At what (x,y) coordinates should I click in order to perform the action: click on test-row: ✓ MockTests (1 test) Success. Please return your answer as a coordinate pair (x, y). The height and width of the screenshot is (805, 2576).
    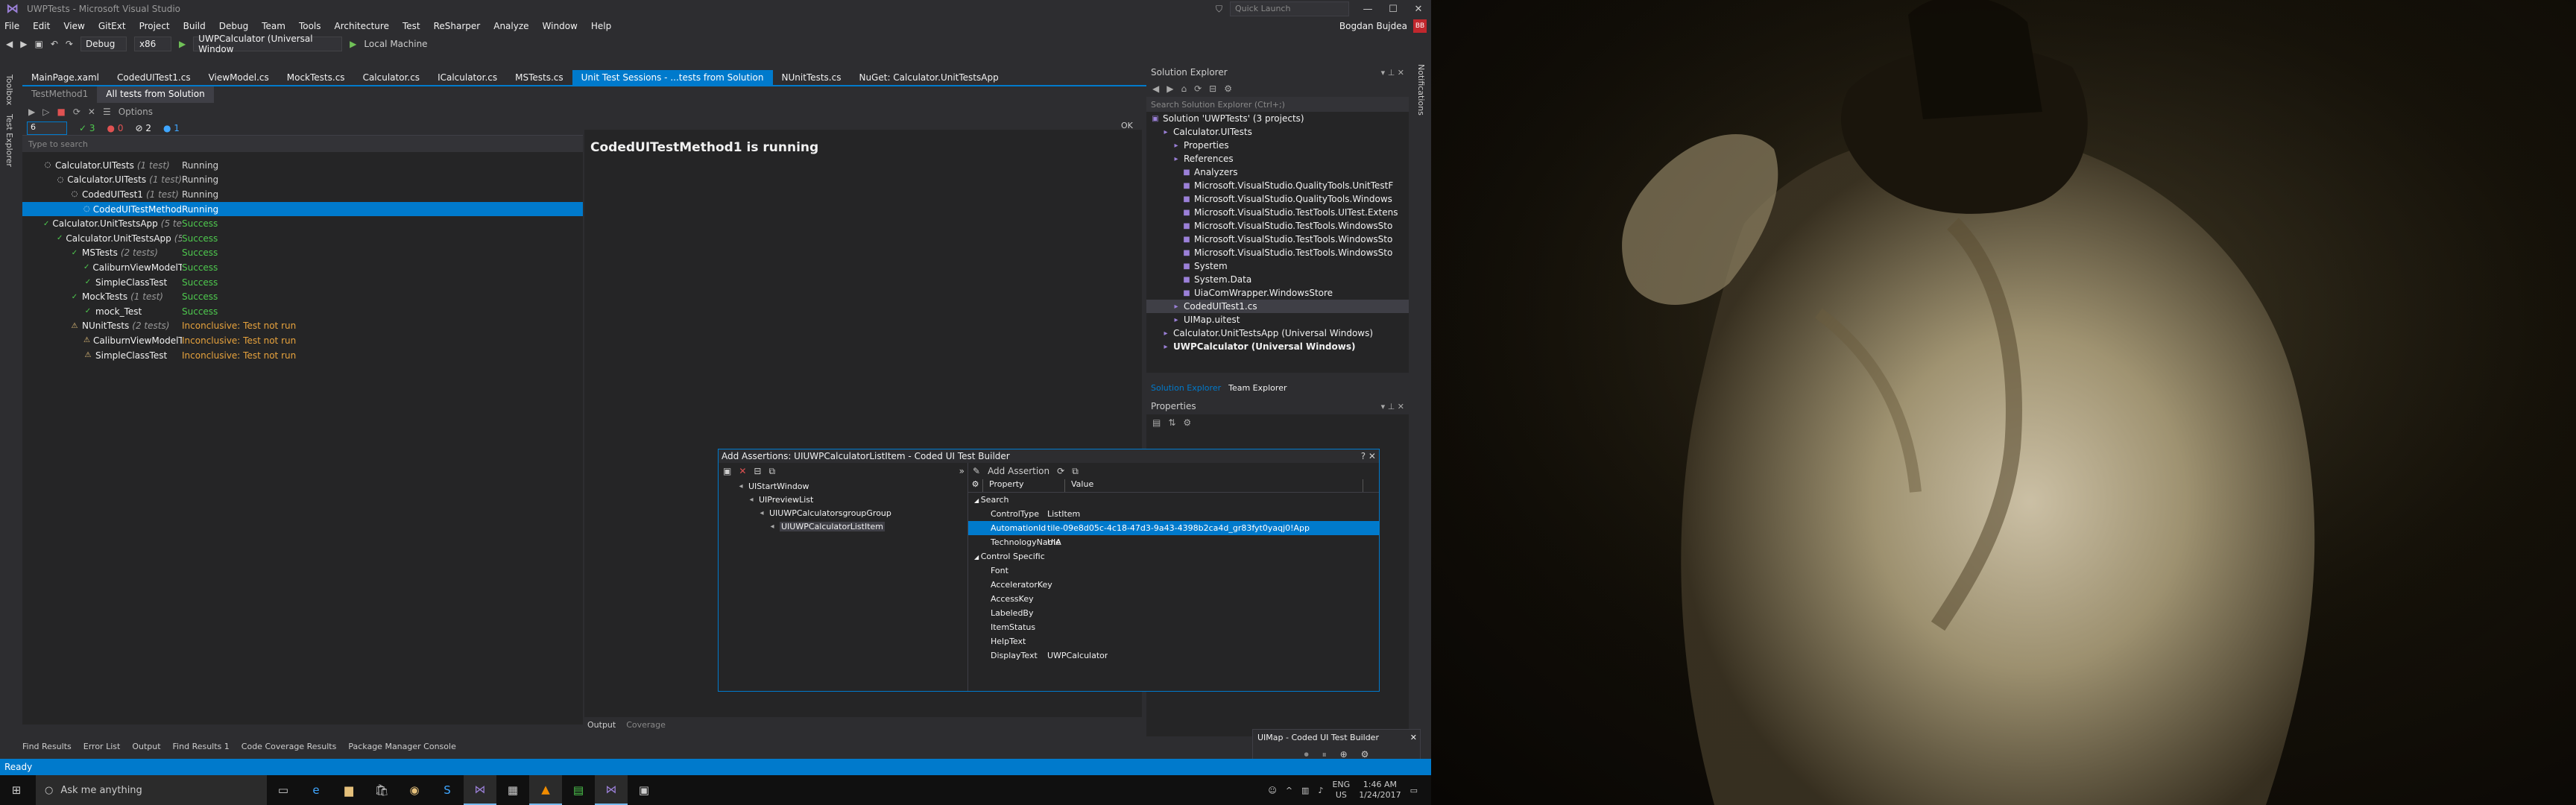
    Looking at the image, I should click on (302, 296).